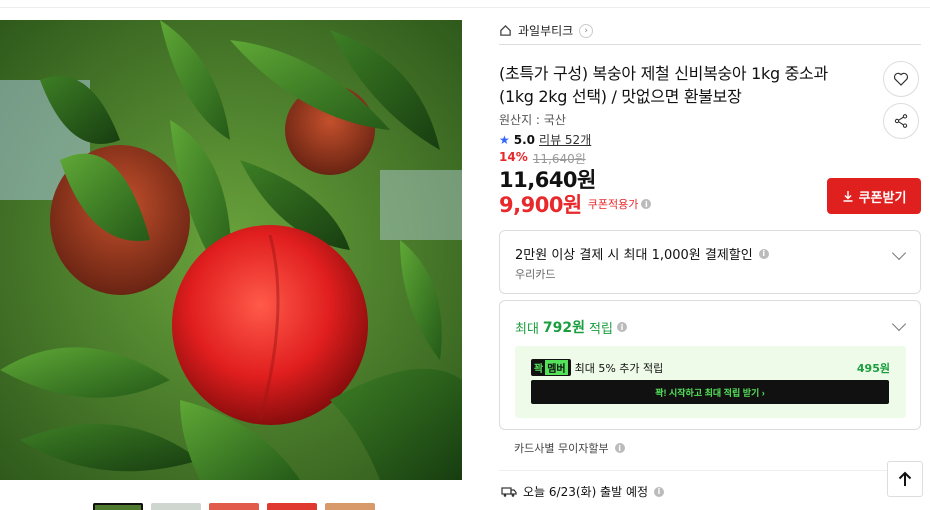 This screenshot has height=510, width=930. I want to click on points-amount: 792원, so click(564, 328).